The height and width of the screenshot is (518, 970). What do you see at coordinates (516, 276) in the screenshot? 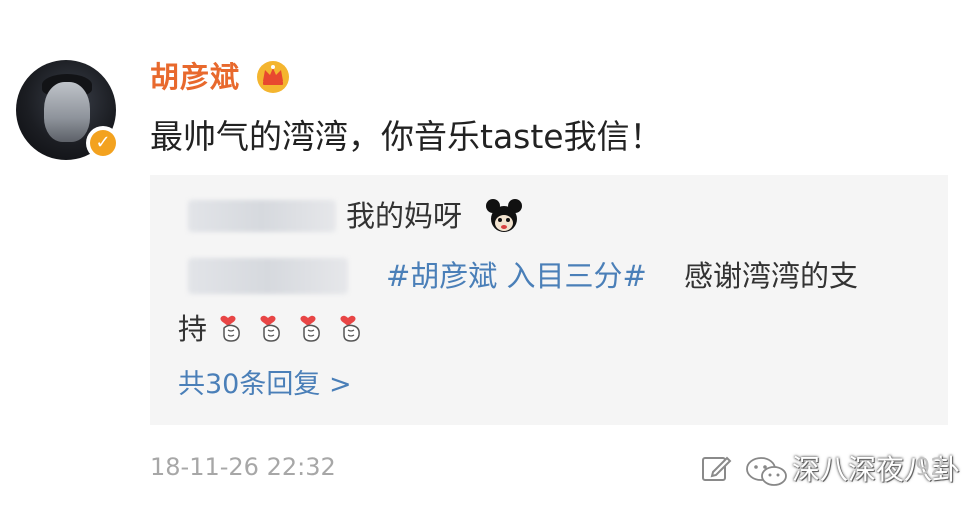
I see `topic-hashtag-link: #胡彦斌 入目三分#` at bounding box center [516, 276].